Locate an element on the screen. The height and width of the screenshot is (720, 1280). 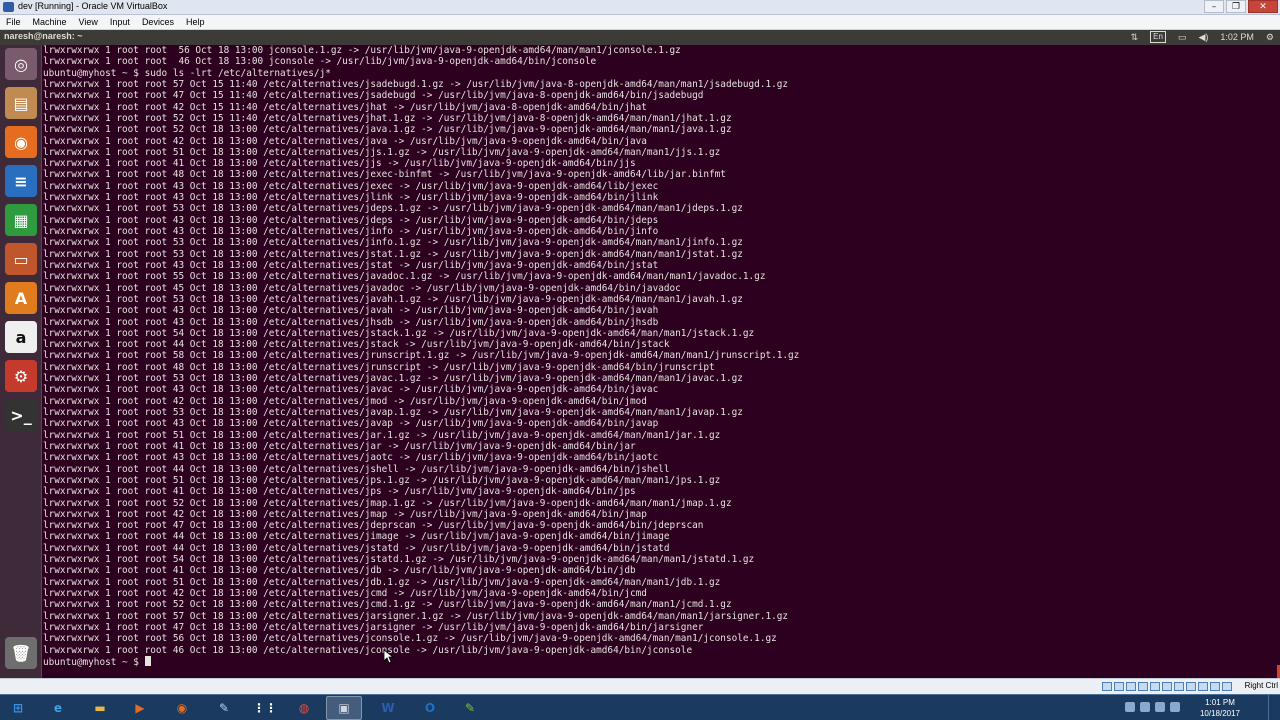
chrome-icon: ◍ is located at coordinates (304, 708).